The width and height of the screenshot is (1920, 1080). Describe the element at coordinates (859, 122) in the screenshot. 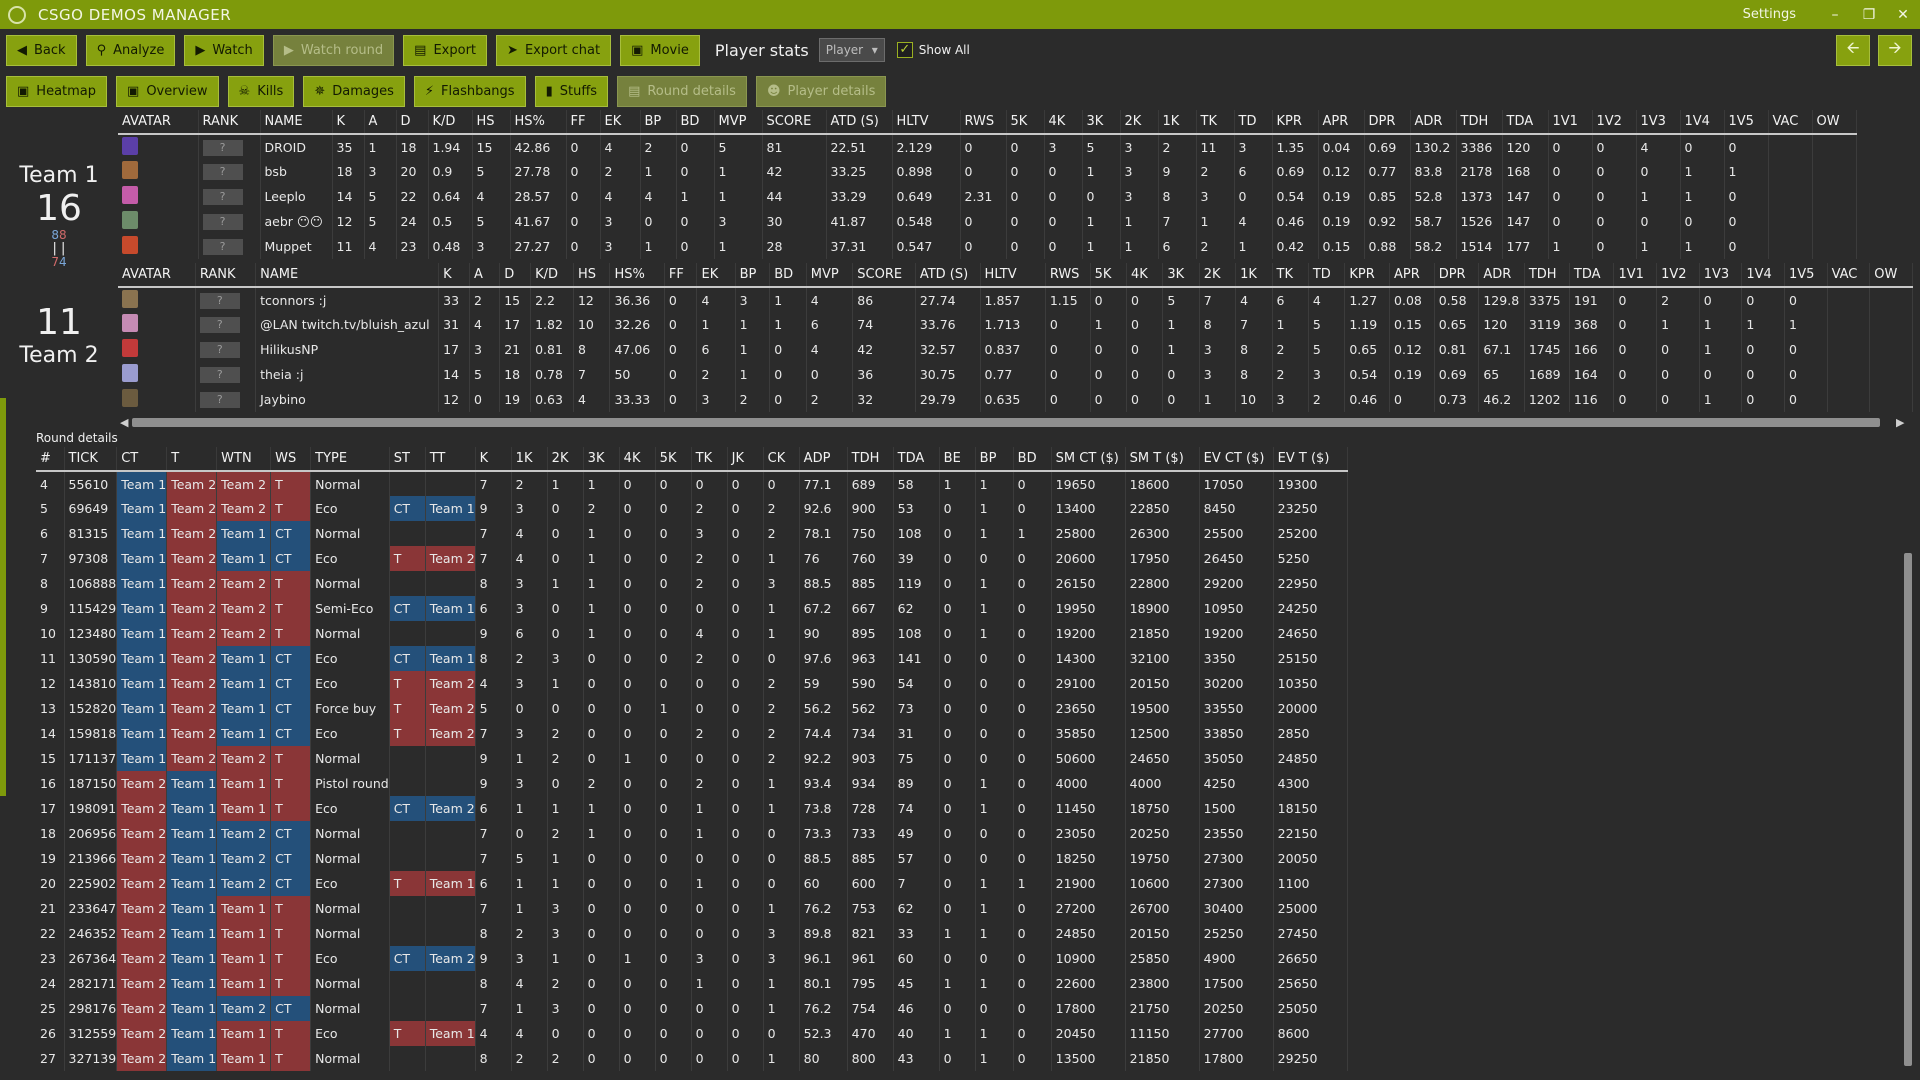

I see `team1-col-atd-s: ATD (S)` at that location.